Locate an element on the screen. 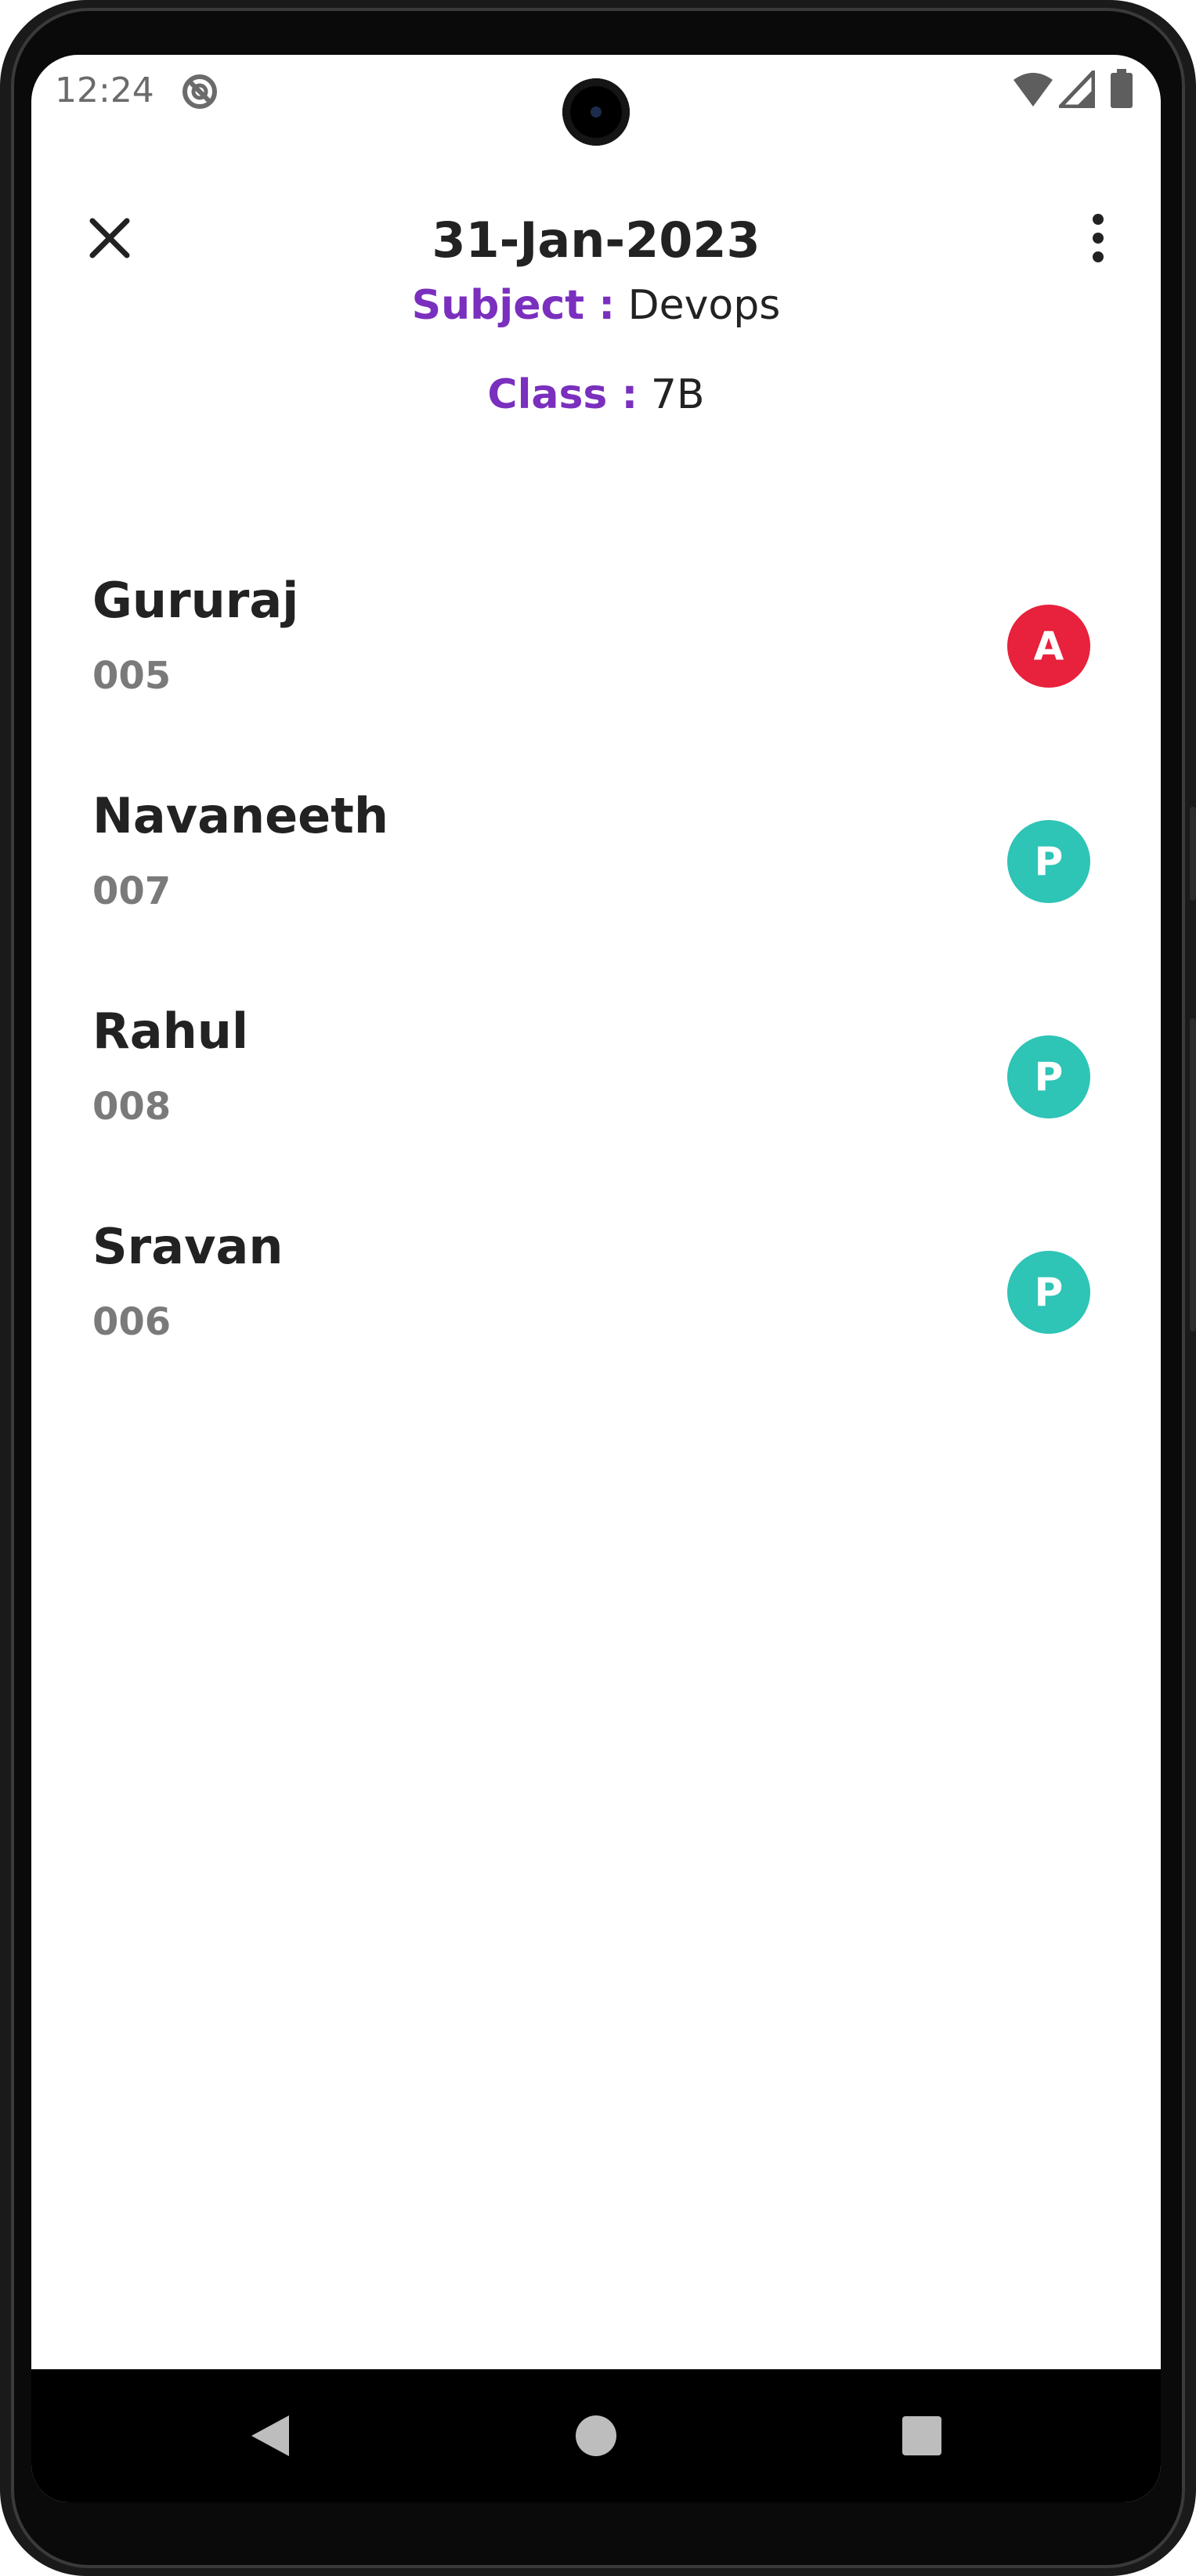  status-time: 12:24 is located at coordinates (104, 90).